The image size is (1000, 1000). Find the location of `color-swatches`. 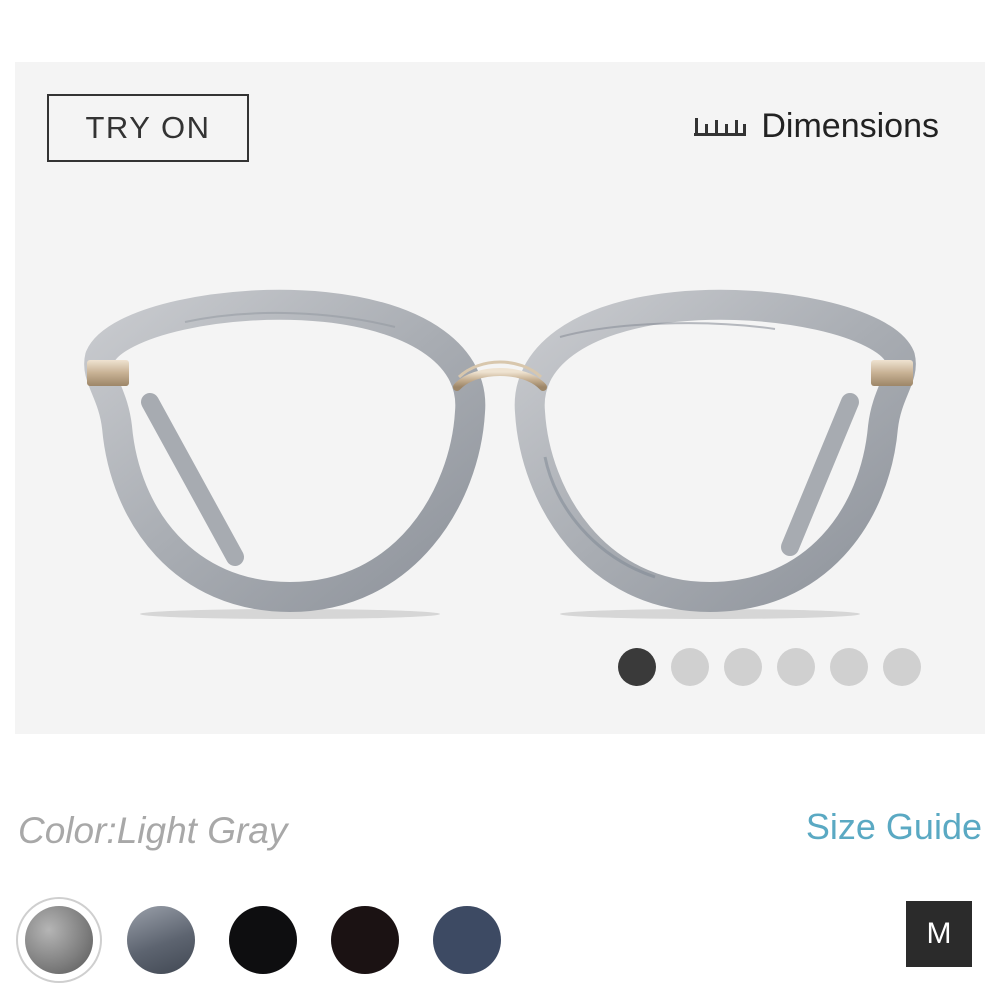

color-swatches is located at coordinates (271, 940).